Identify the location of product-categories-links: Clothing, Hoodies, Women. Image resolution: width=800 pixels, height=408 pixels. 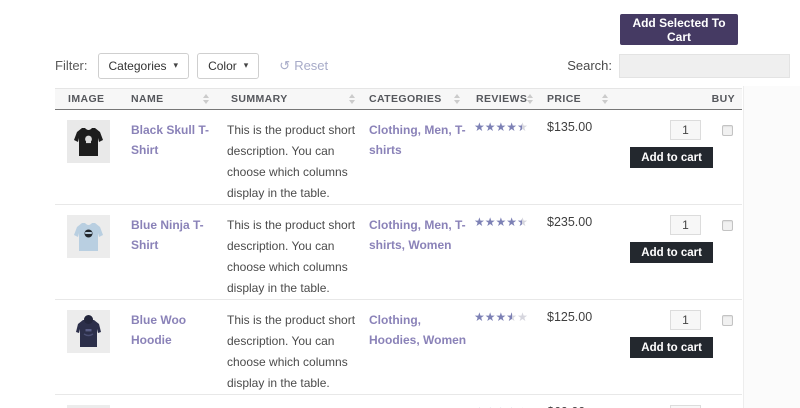
(421, 330).